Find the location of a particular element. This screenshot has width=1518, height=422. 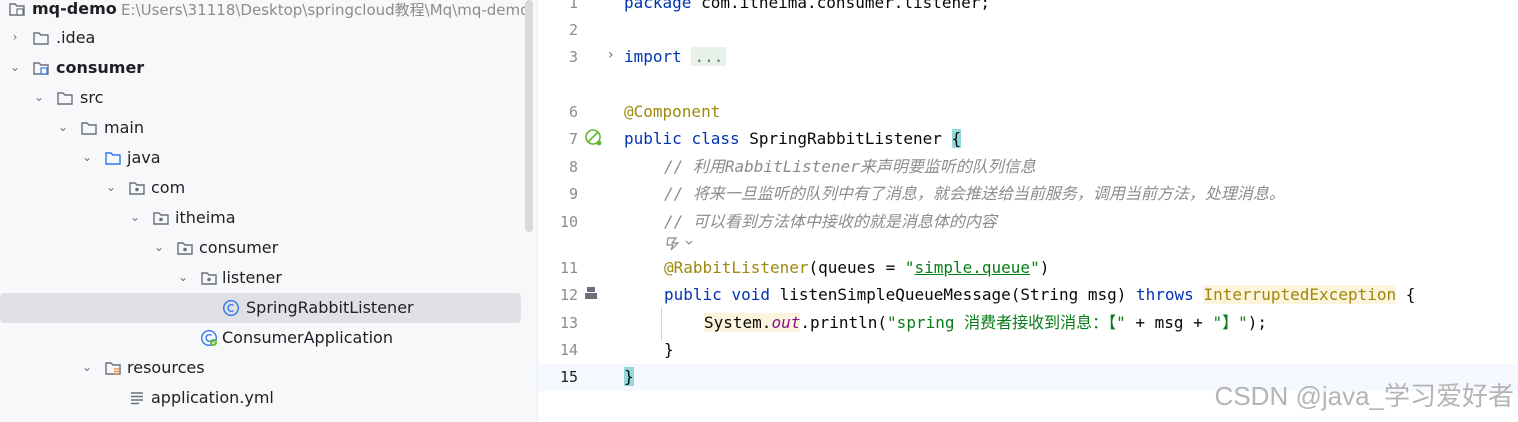

tree-row-itheima: ⌄ itheima is located at coordinates (262, 218).